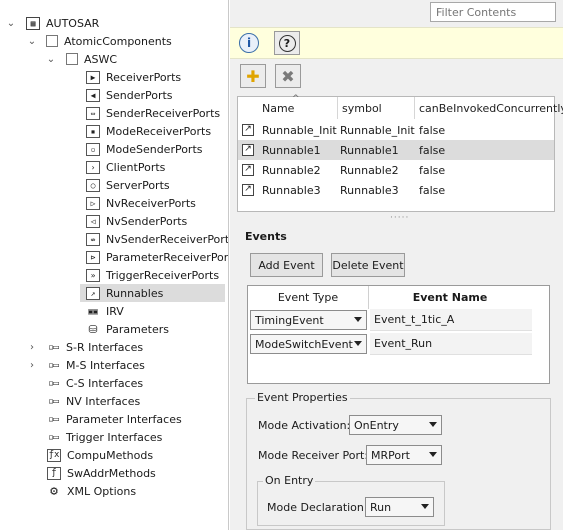 Image resolution: width=563 pixels, height=530 pixels. I want to click on select-value: OnEntry, so click(376, 425).